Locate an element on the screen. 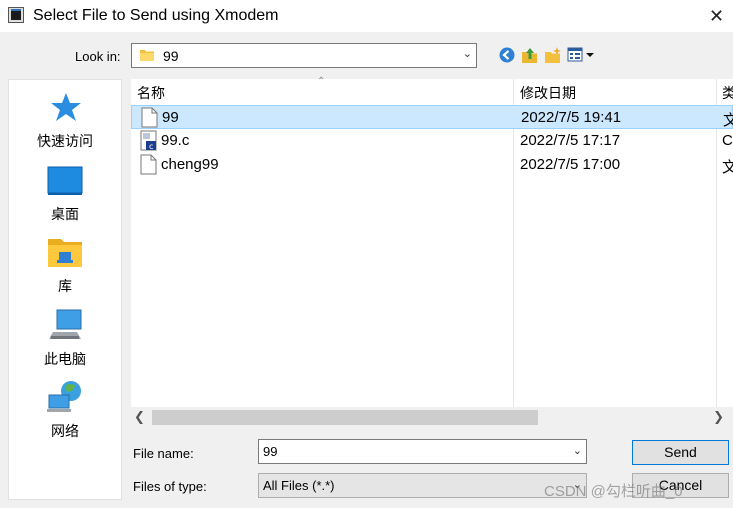 The width and height of the screenshot is (733, 508). horizontal-scrollbar: ❮ ❯ is located at coordinates (432, 417).